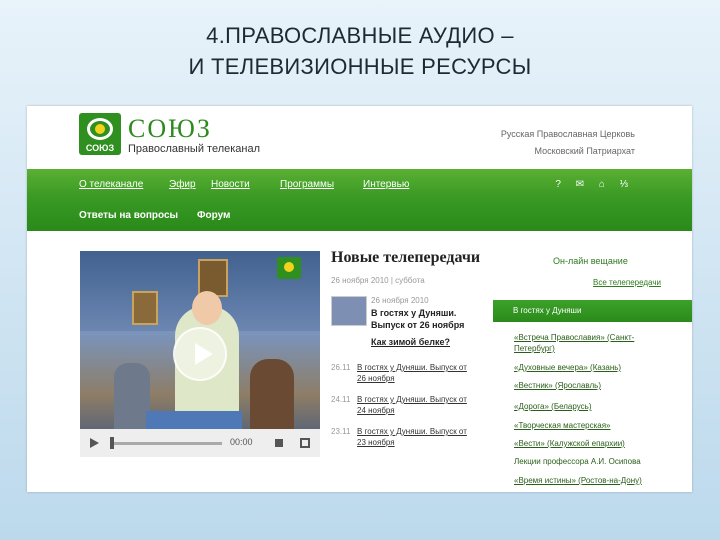 This screenshot has width=720, height=540. I want to click on brand-name: СОЮЗ, so click(170, 129).